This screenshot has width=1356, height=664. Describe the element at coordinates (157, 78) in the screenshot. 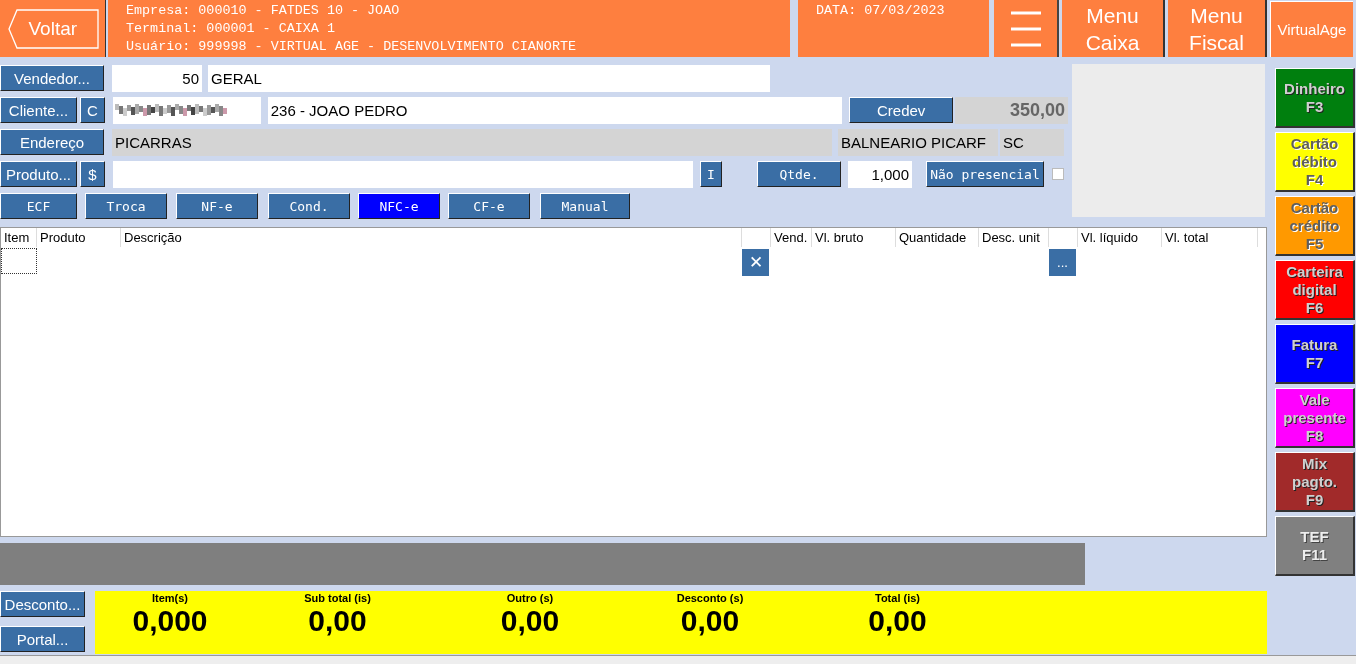

I see `text-field: 50` at that location.